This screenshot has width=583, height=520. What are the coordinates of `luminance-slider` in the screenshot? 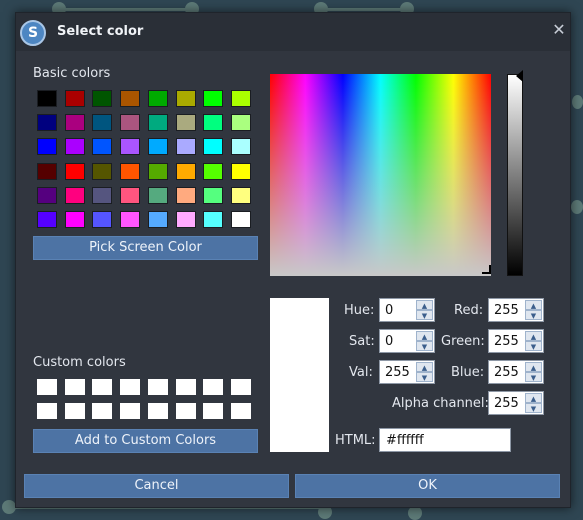 It's located at (515, 175).